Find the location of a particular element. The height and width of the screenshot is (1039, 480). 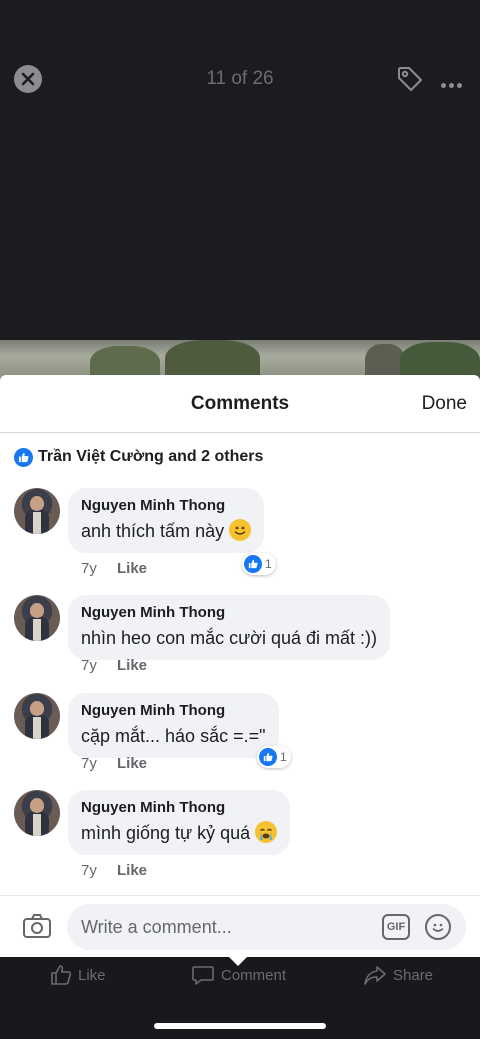

sheet-header: Comments Done is located at coordinates (240, 404).